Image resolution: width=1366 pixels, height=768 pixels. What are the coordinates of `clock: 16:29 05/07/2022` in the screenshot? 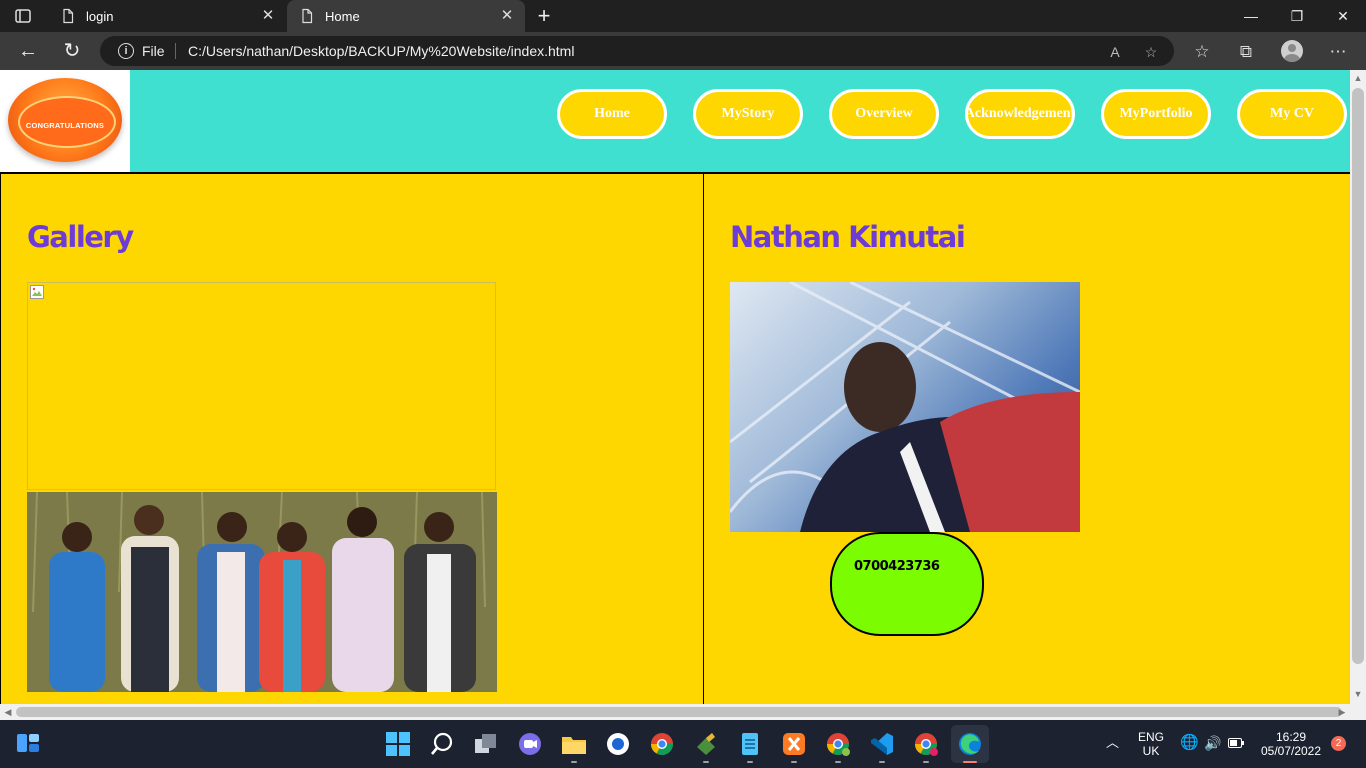 It's located at (1291, 744).